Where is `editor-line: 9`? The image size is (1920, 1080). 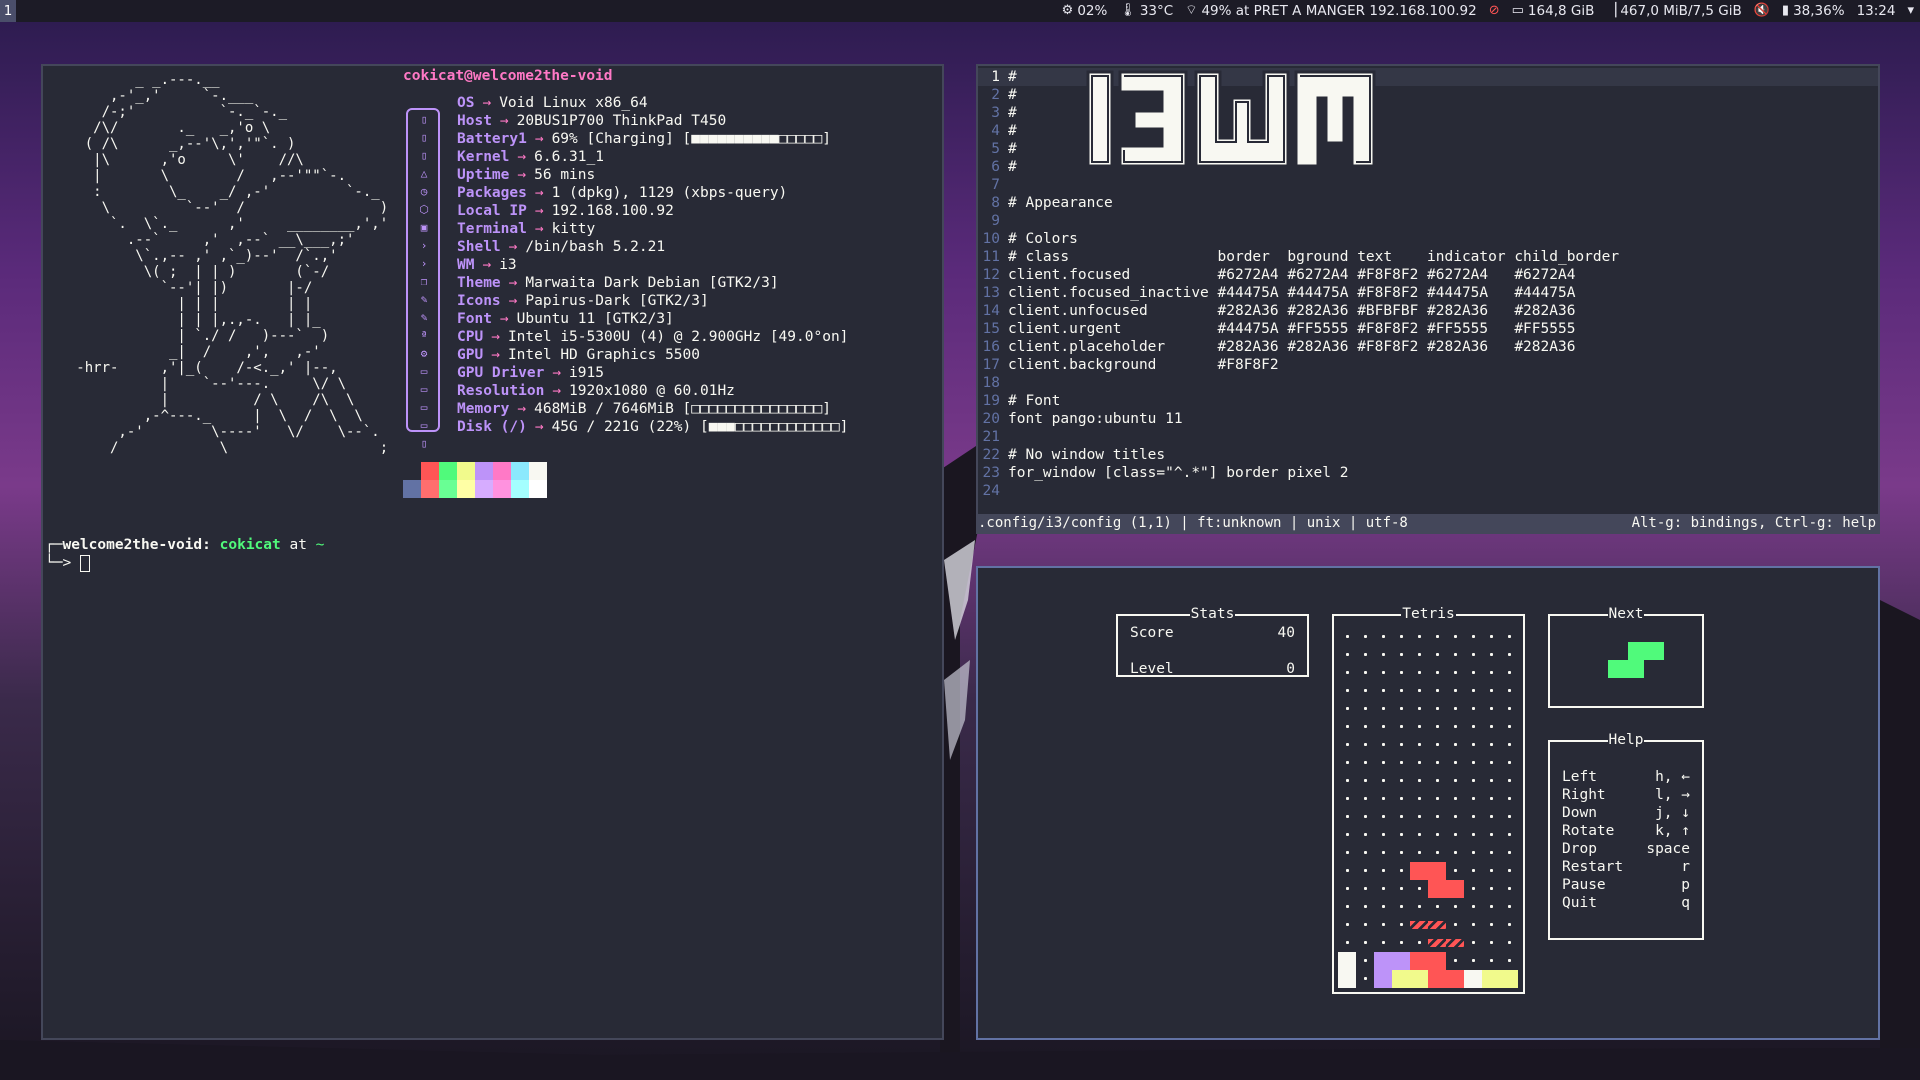 editor-line: 9 is located at coordinates (1428, 221).